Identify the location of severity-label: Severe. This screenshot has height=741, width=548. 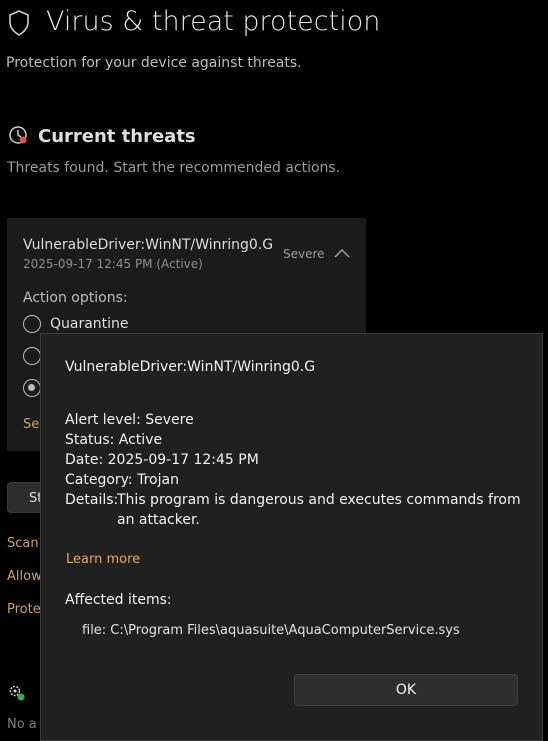
(304, 254).